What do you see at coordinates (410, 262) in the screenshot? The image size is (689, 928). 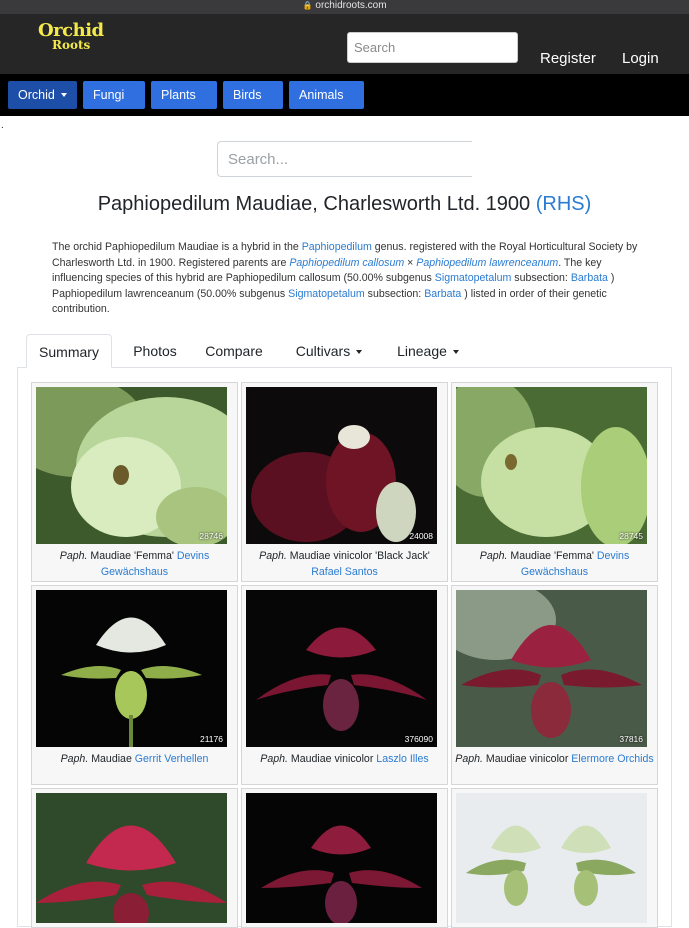 I see `desc-text: ×` at bounding box center [410, 262].